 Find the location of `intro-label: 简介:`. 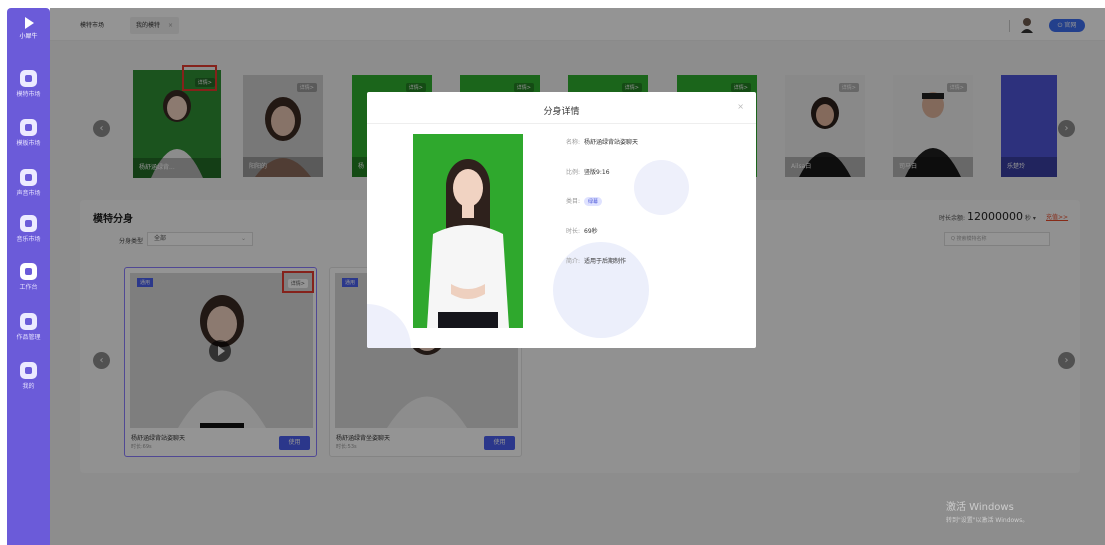

intro-label: 简介: is located at coordinates (573, 261).